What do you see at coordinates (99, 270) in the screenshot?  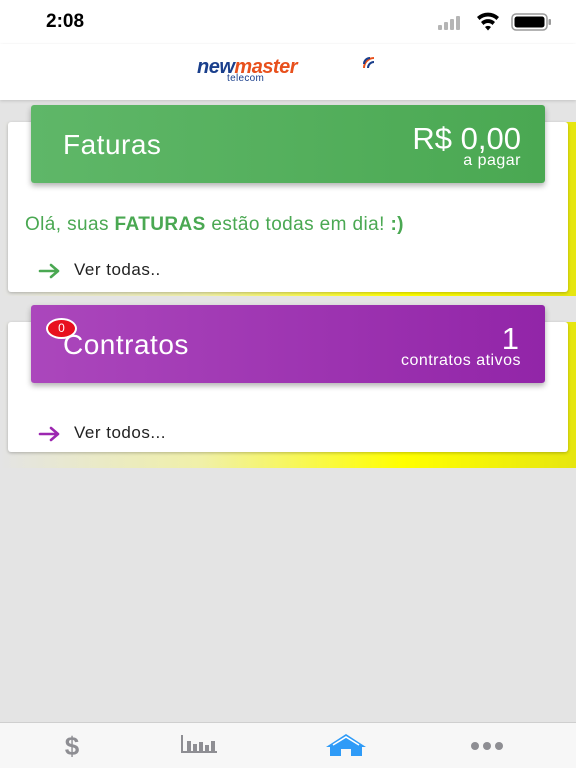 I see `faturas-view-all-link: Ver todas..` at bounding box center [99, 270].